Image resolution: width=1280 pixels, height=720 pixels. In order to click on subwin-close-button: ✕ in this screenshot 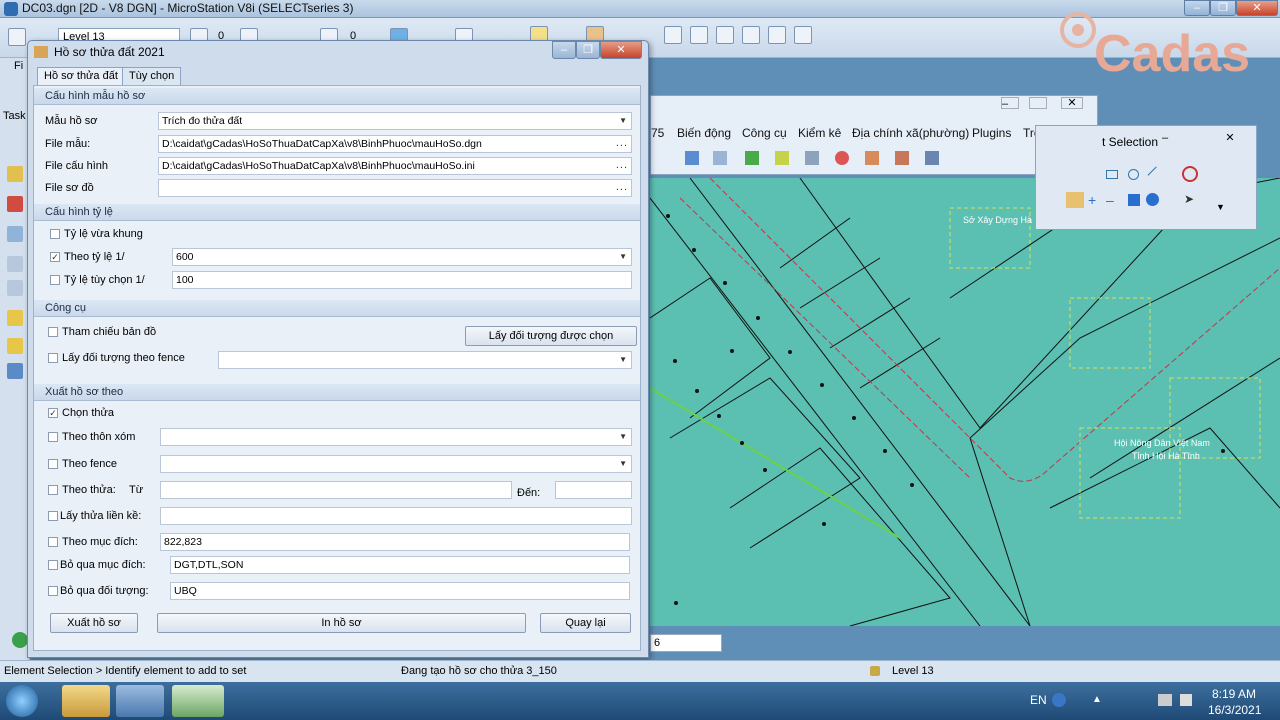, I will do `click(1072, 103)`.